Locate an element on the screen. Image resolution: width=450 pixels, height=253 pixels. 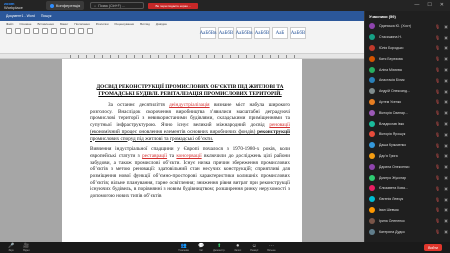
participant-row: Юлія Бородько 🎙 ▣ is located at coordinates (407, 48).